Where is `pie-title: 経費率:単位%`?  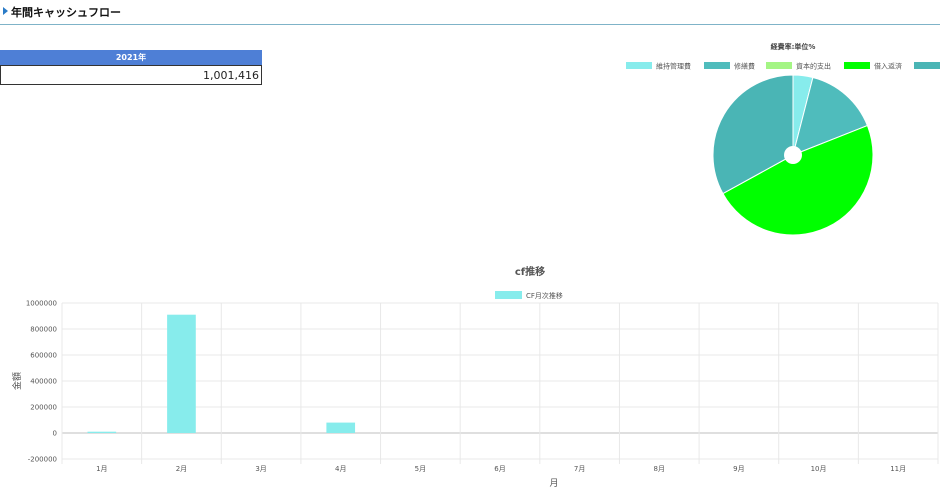 pie-title: 経費率:単位% is located at coordinates (793, 46).